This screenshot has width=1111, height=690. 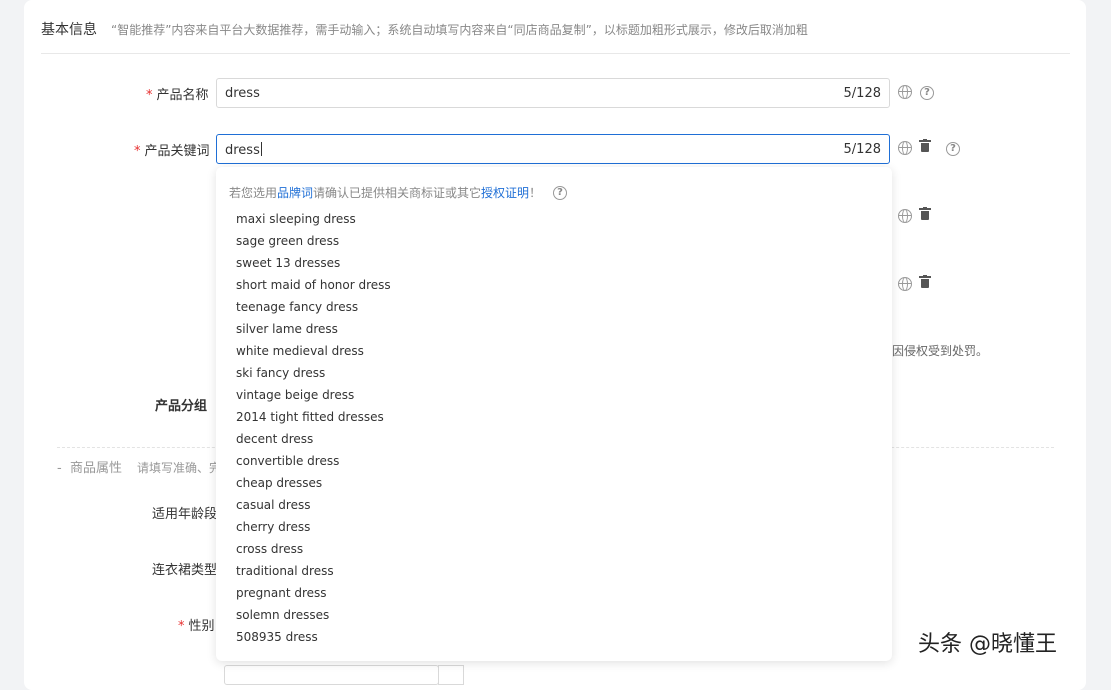 I want to click on product-name-input: dress 5/128, so click(x=553, y=93).